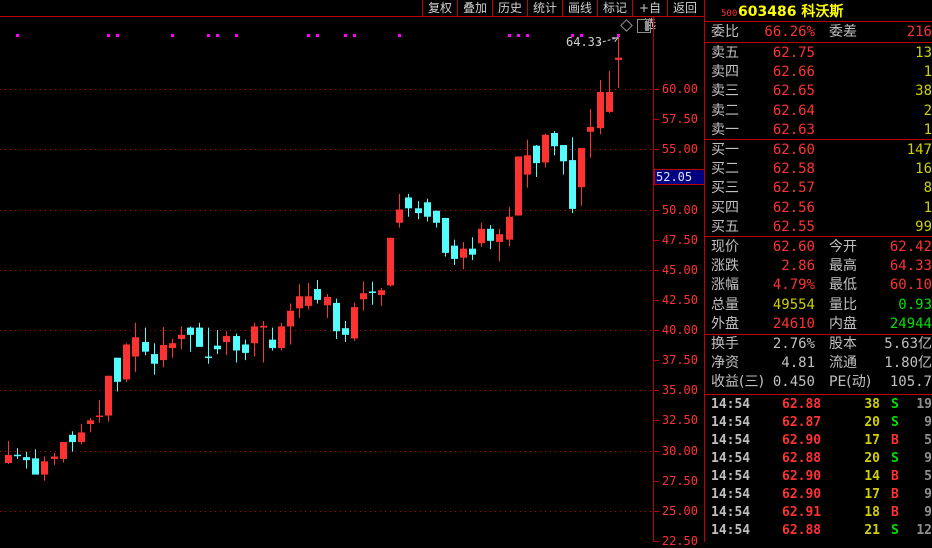 The height and width of the screenshot is (548, 932). What do you see at coordinates (818, 72) in the screenshot?
I see `ask-row: 卖四 62.66 1` at bounding box center [818, 72].